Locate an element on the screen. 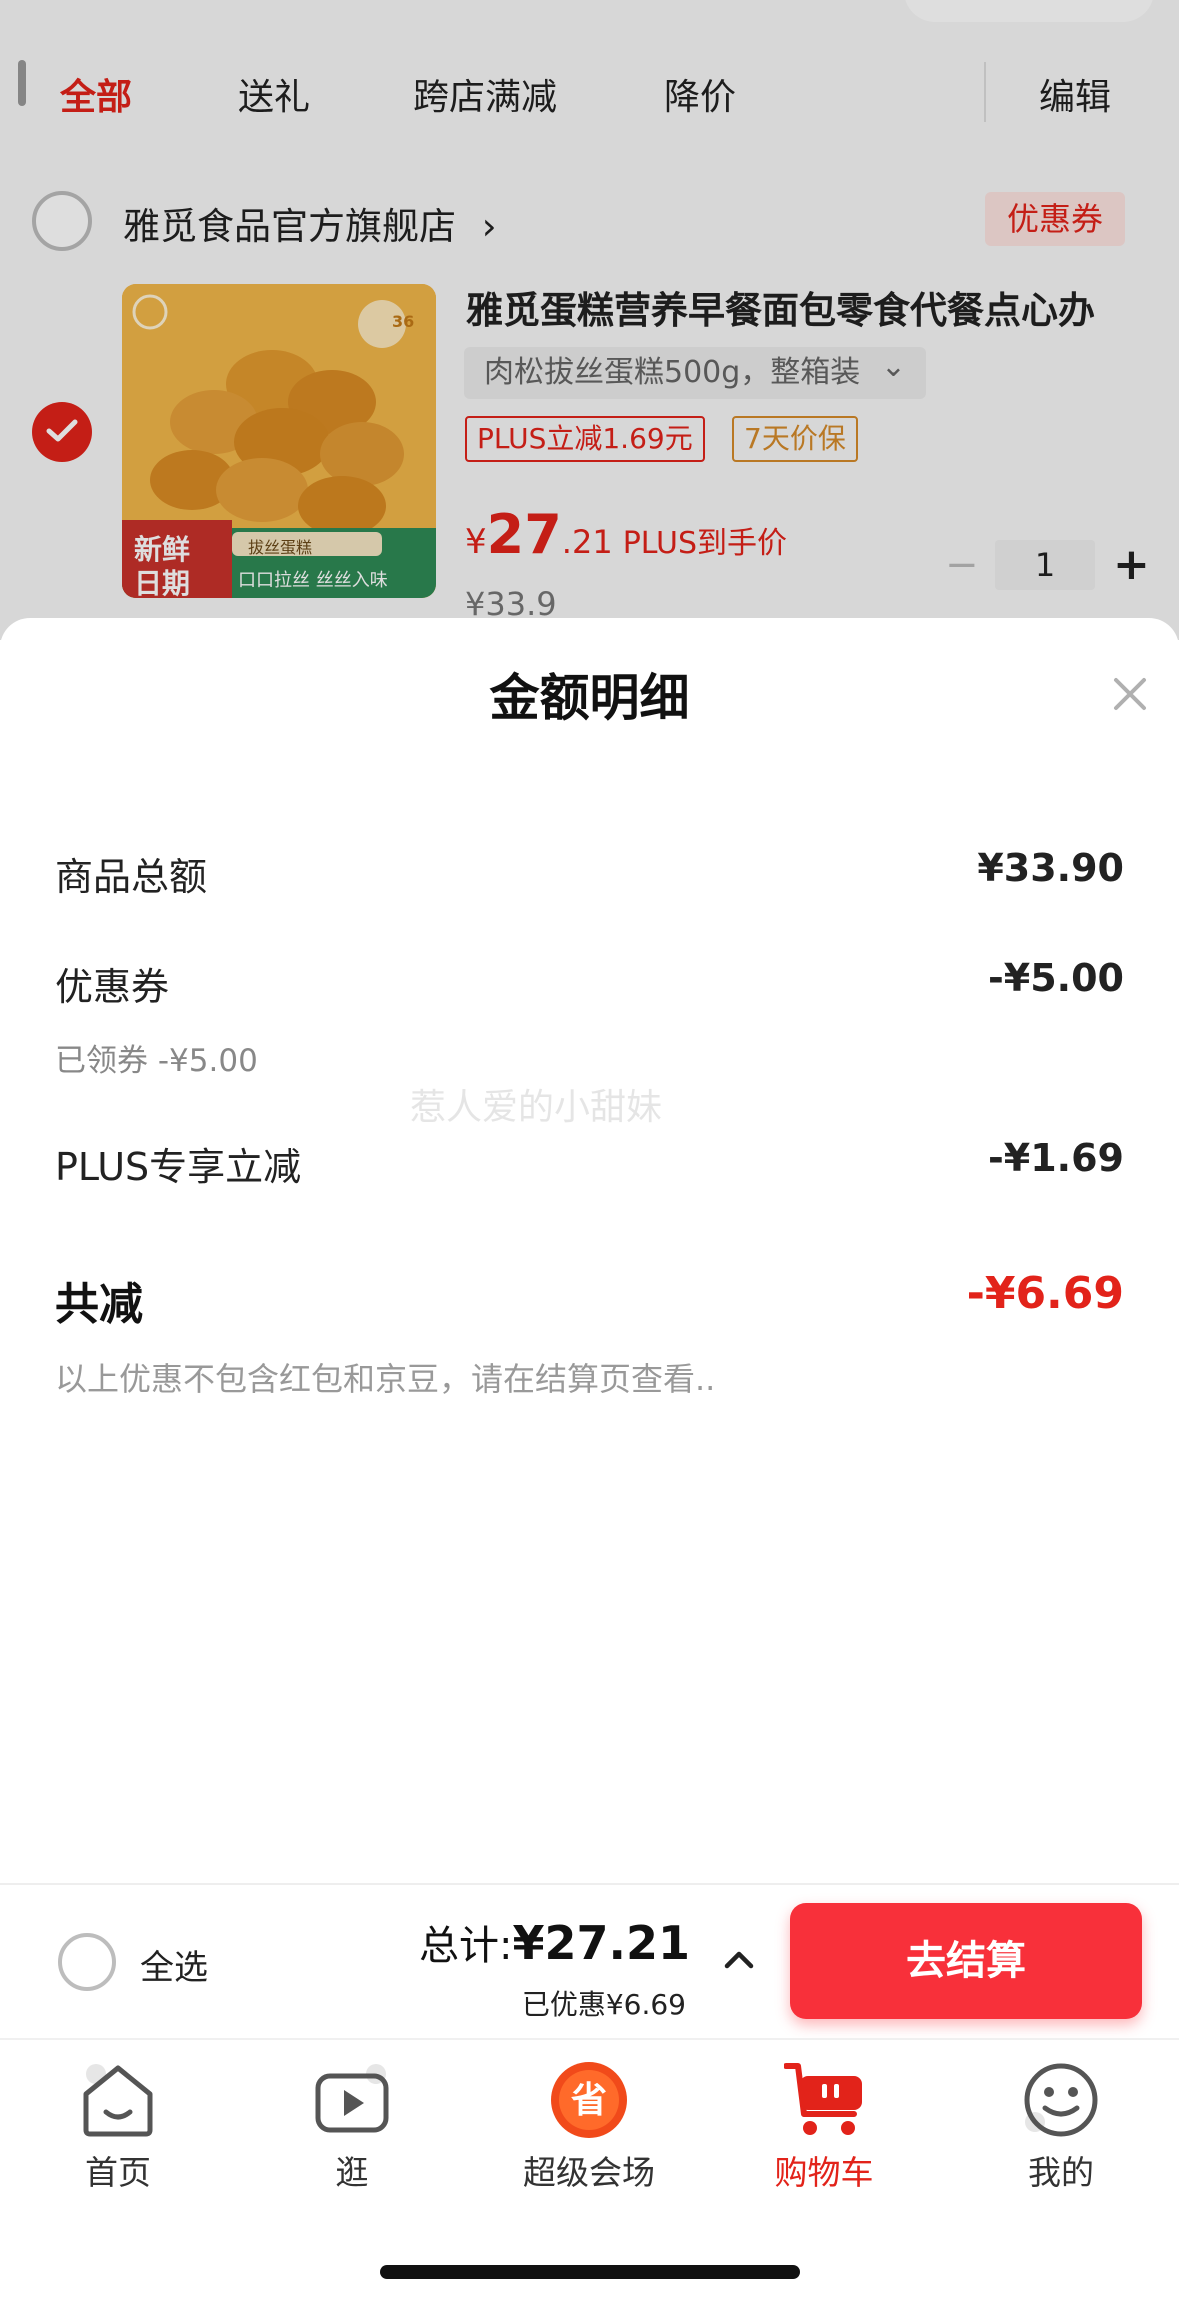 This screenshot has height=2305, width=1179. watermark: 惹人爱的小甜妹 is located at coordinates (536, 1107).